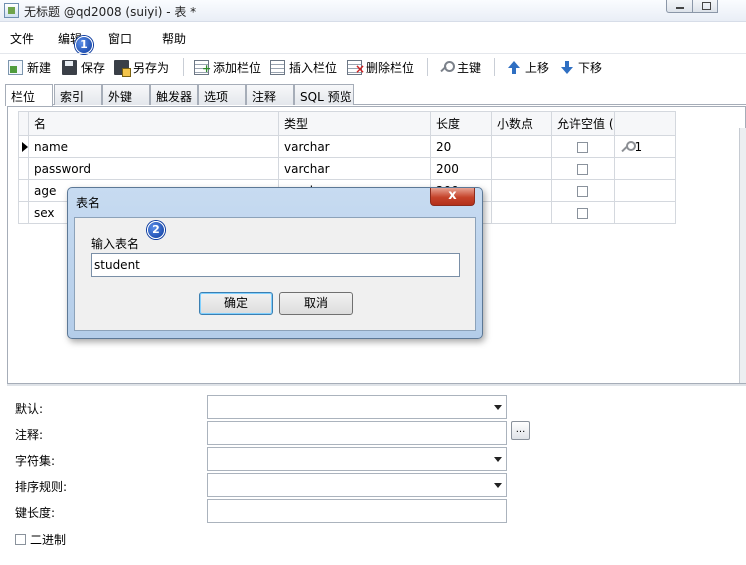 This screenshot has width=746, height=565. What do you see at coordinates (316, 303) in the screenshot?
I see `cancel-button: 取消` at bounding box center [316, 303].